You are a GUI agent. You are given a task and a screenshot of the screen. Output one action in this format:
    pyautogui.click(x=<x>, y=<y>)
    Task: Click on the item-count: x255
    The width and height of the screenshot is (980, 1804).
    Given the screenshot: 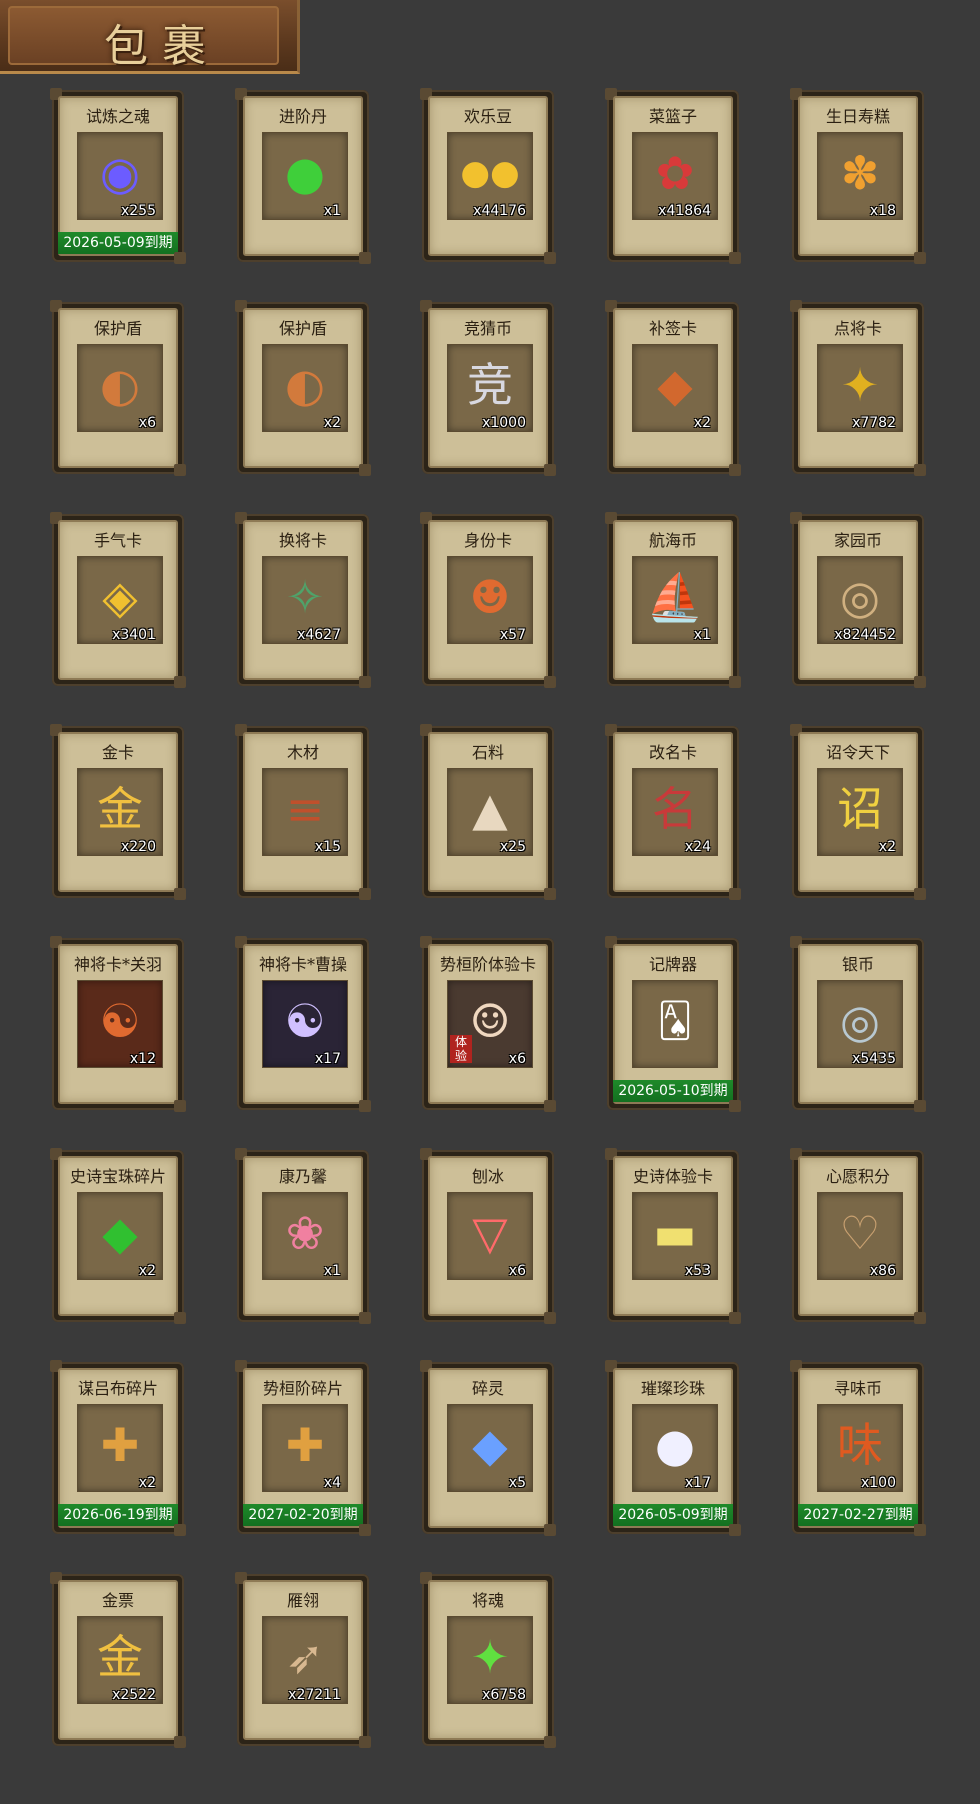 What is the action you would take?
    pyautogui.click(x=138, y=211)
    